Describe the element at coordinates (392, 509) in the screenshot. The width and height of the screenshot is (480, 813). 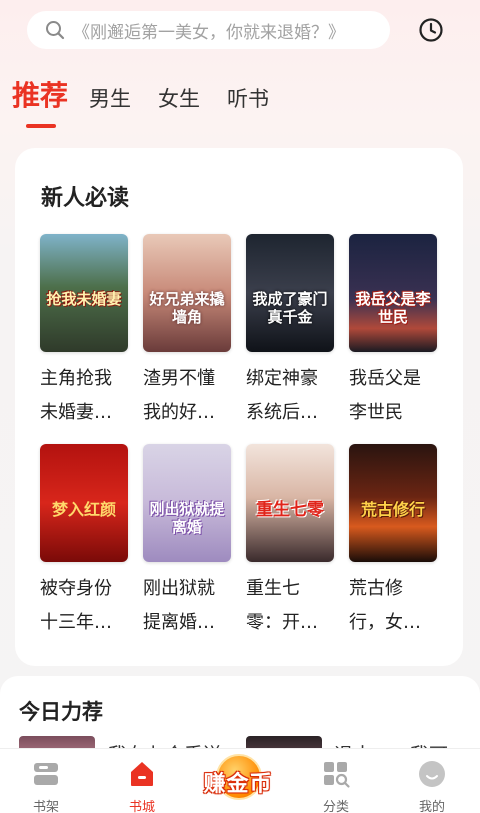
I see `cover-title: 荒古修行` at that location.